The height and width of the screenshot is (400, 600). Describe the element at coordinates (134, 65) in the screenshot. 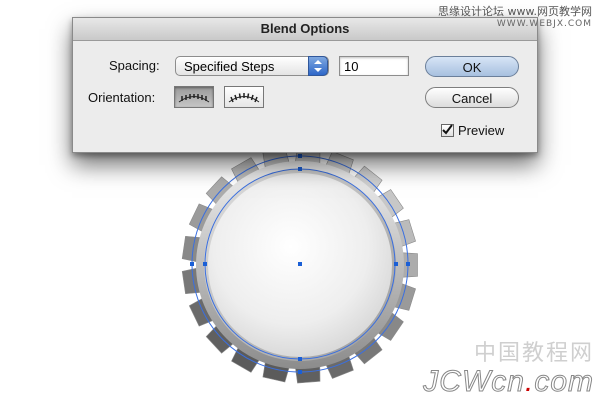

I see `spacing-label: Spacing:` at that location.